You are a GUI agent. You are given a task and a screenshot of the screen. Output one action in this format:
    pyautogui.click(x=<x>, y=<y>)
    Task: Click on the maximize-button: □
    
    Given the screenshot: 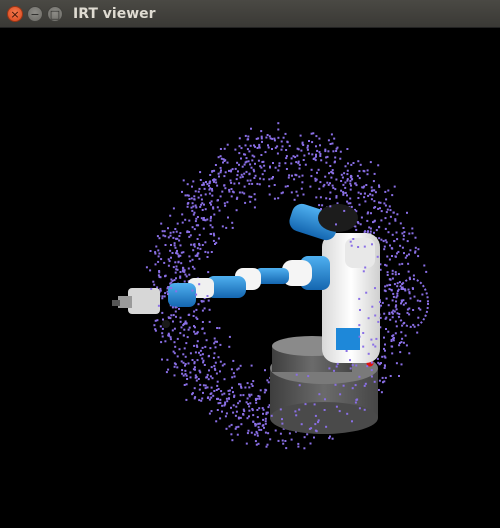 What is the action you would take?
    pyautogui.click(x=55, y=14)
    